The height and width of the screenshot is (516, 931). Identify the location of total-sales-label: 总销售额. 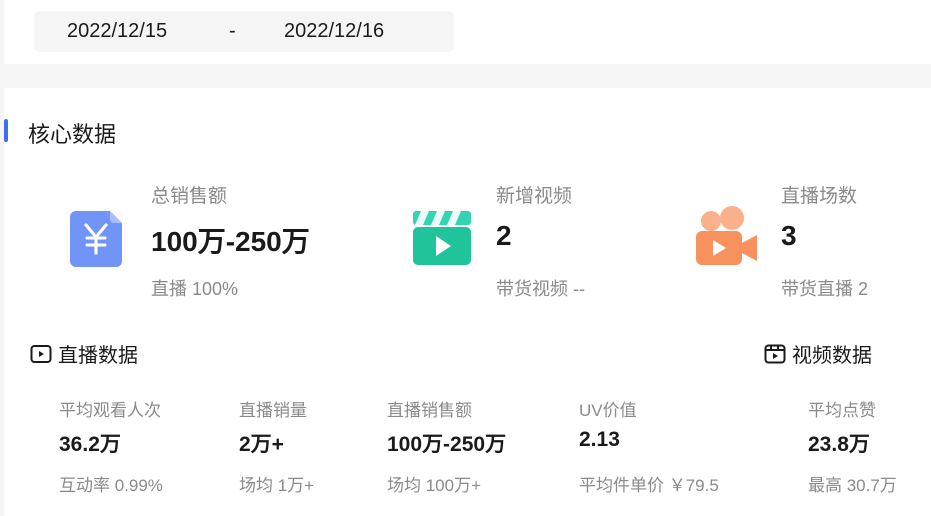
(189, 196).